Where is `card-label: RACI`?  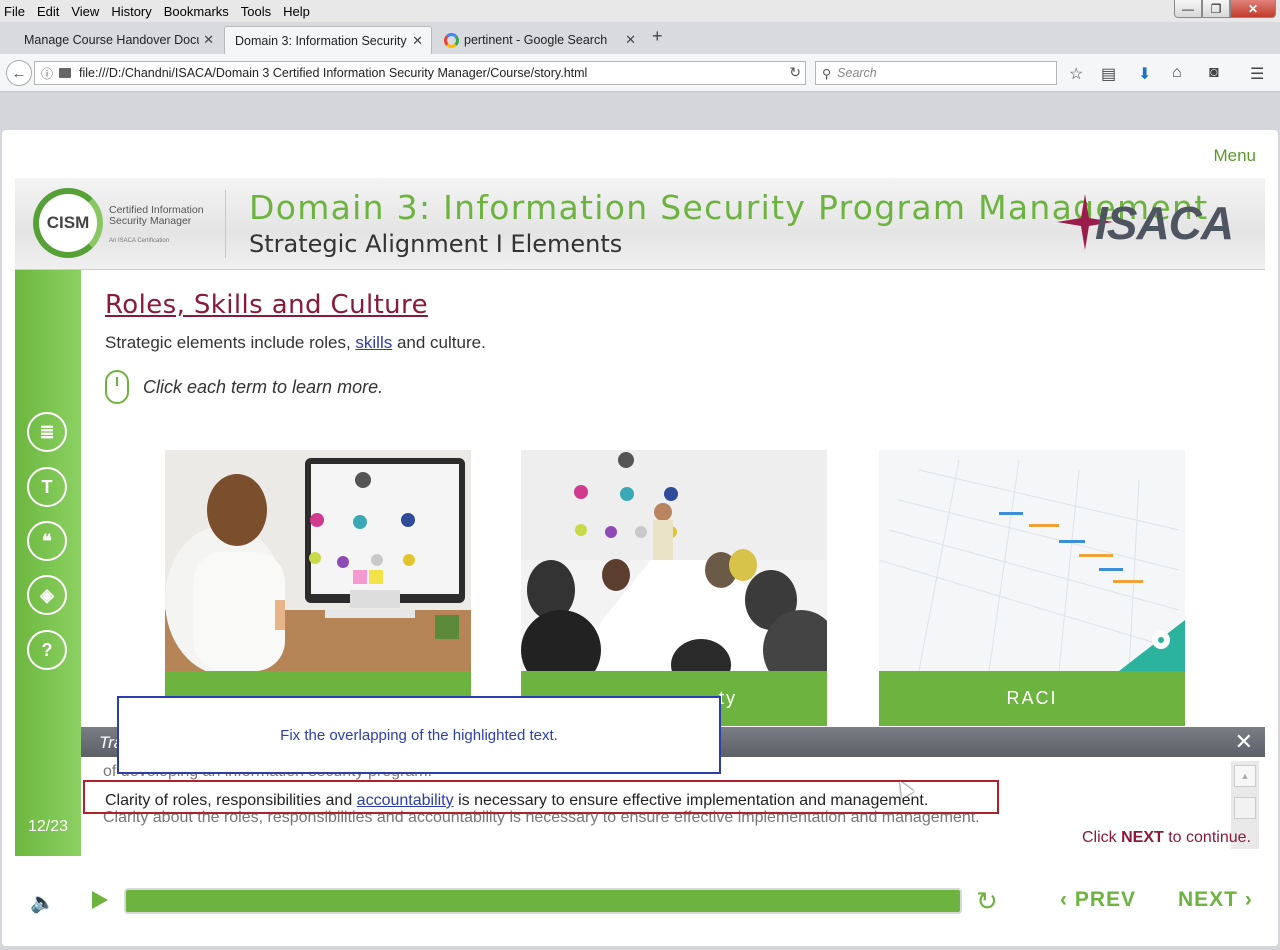 card-label: RACI is located at coordinates (1032, 698).